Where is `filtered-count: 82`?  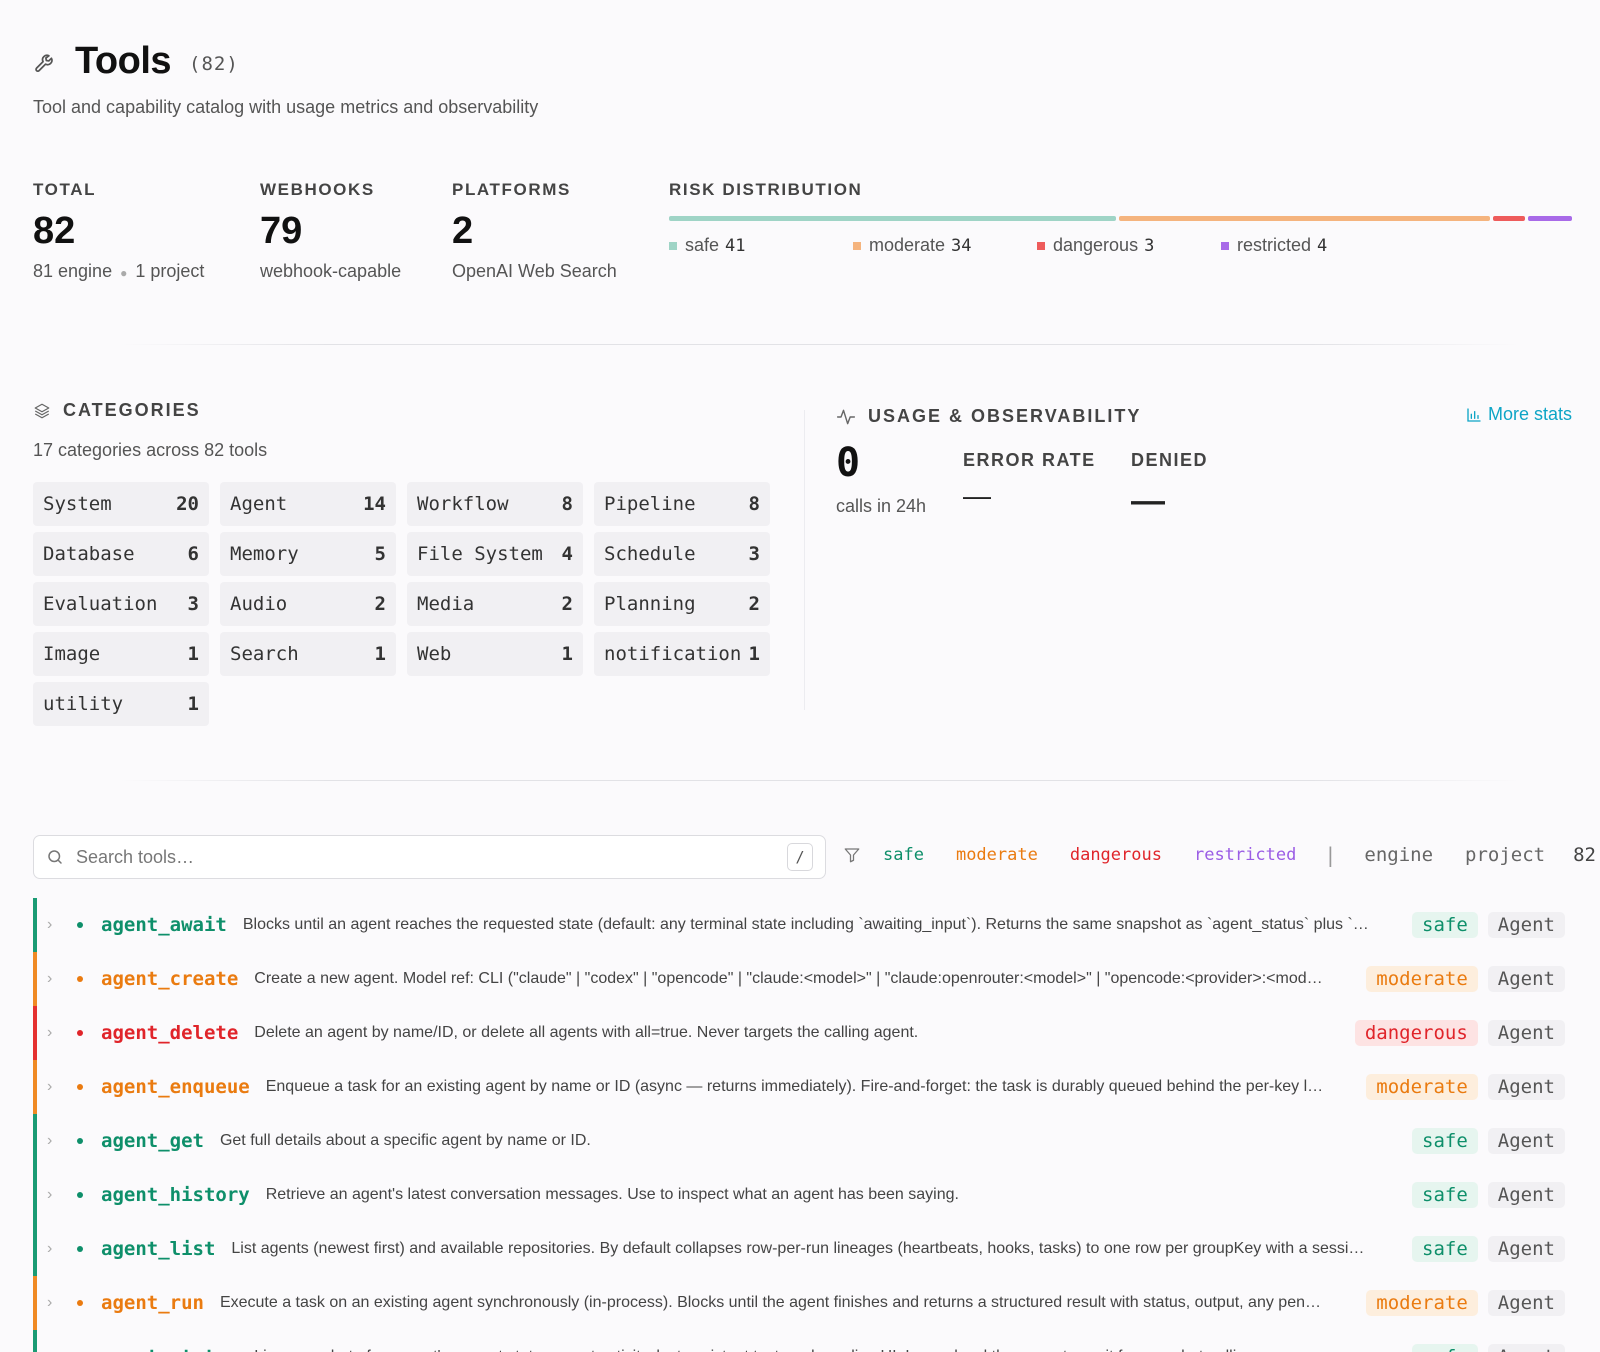 filtered-count: 82 is located at coordinates (1584, 855).